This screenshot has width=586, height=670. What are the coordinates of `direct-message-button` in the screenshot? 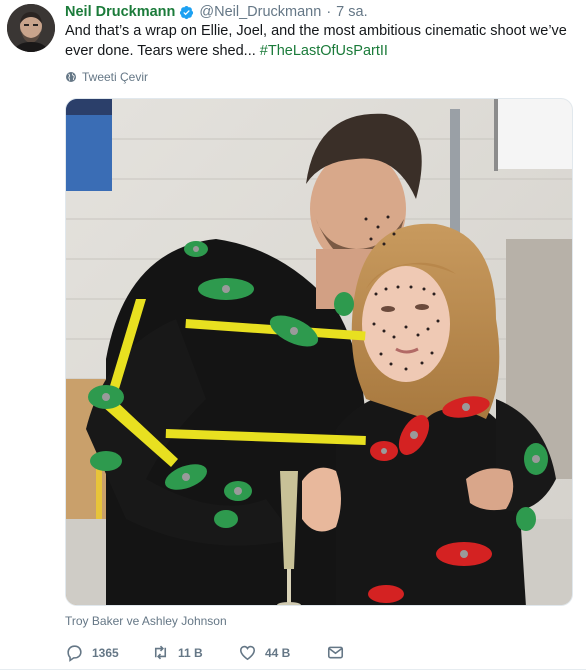 It's located at (339, 652).